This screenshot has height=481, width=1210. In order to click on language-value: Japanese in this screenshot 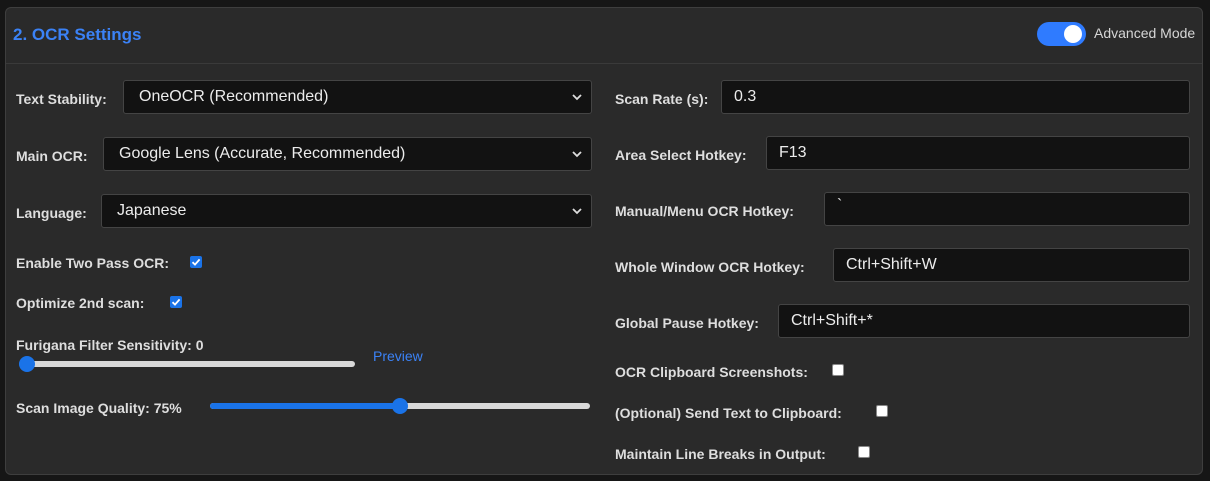, I will do `click(152, 210)`.